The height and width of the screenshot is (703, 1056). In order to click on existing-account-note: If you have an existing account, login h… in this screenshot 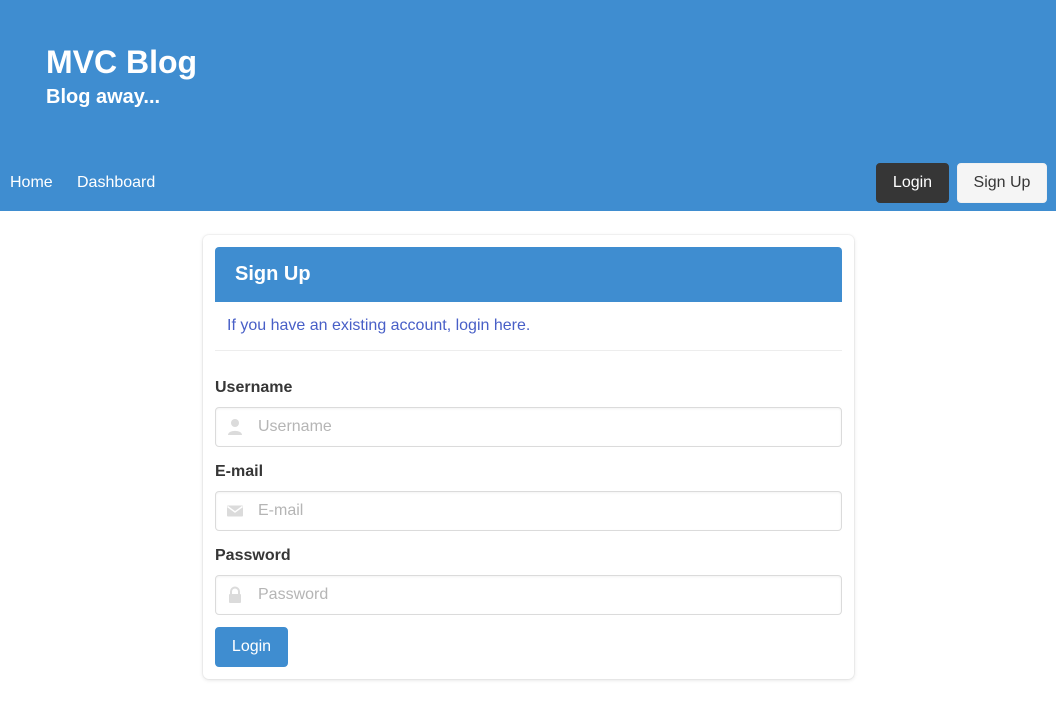, I will do `click(378, 326)`.